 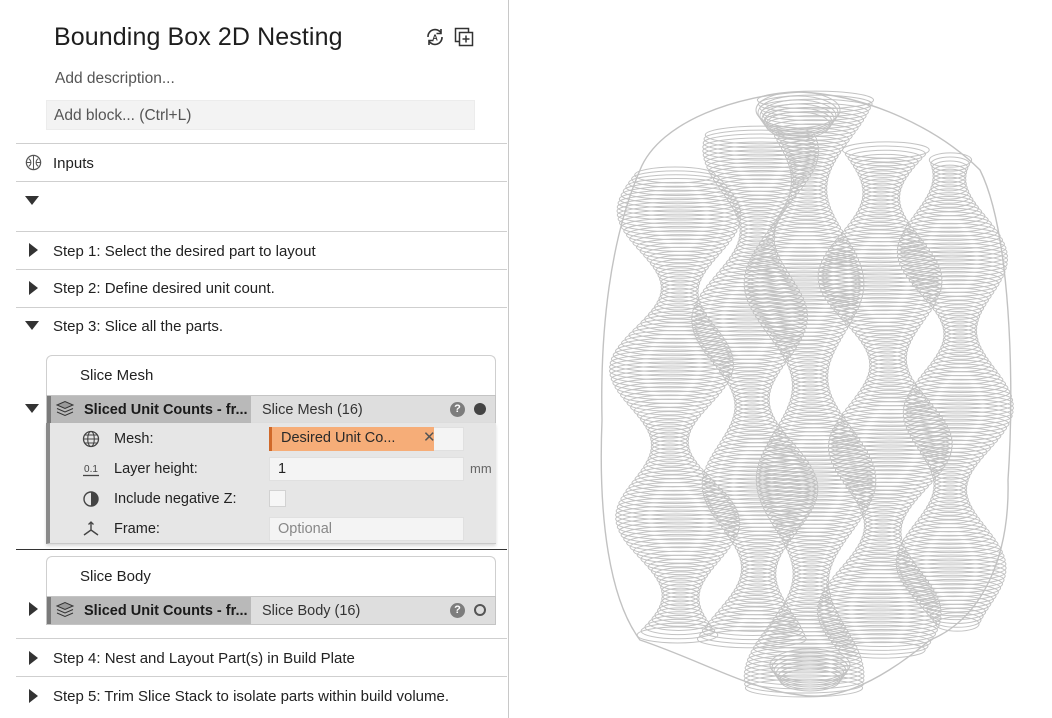 What do you see at coordinates (164, 288) in the screenshot?
I see `step-2-label: Step 2: Define desired unit count.` at bounding box center [164, 288].